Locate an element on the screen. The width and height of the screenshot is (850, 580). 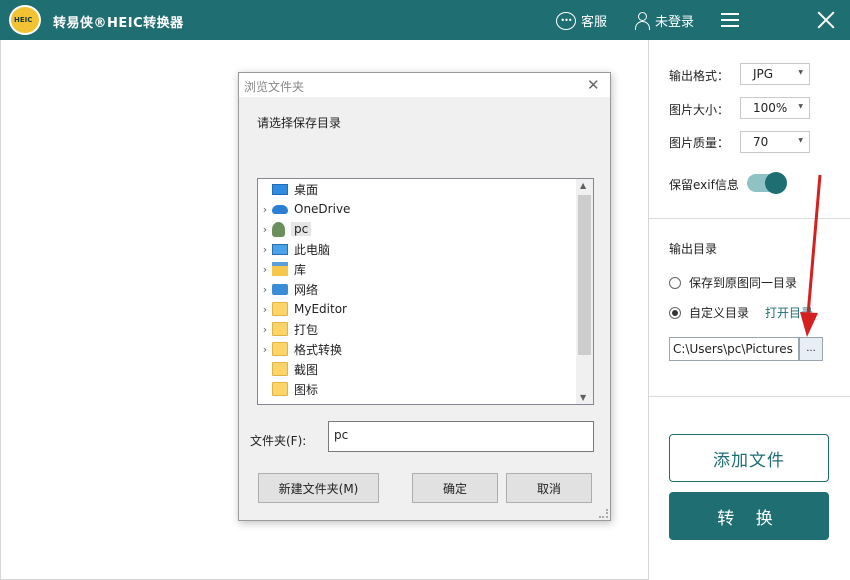
customer-service-button: ••• 客服 is located at coordinates (581, 20).